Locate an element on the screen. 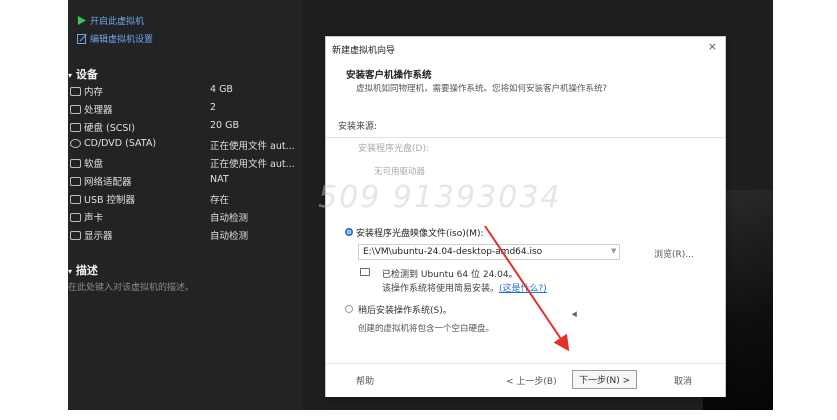 This screenshot has height=420, width=837. wizard-footer: 帮助 < 上一步(B) 下一步(N) > 取消 is located at coordinates (525, 380).